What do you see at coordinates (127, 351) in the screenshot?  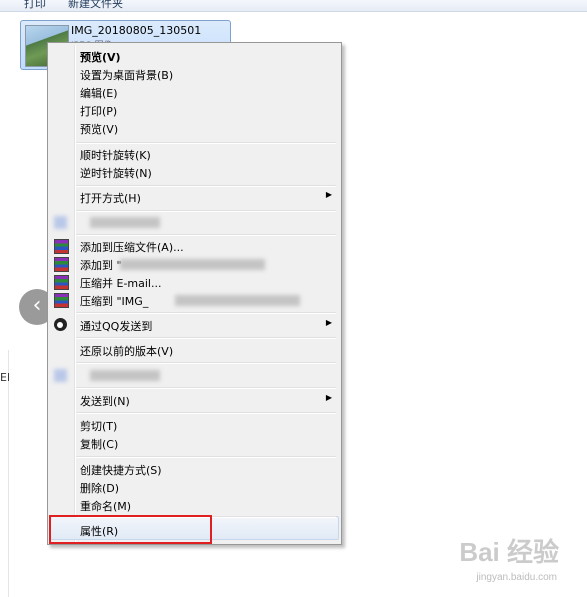 I see `menu-item-label: 还原以前的版本(V)` at bounding box center [127, 351].